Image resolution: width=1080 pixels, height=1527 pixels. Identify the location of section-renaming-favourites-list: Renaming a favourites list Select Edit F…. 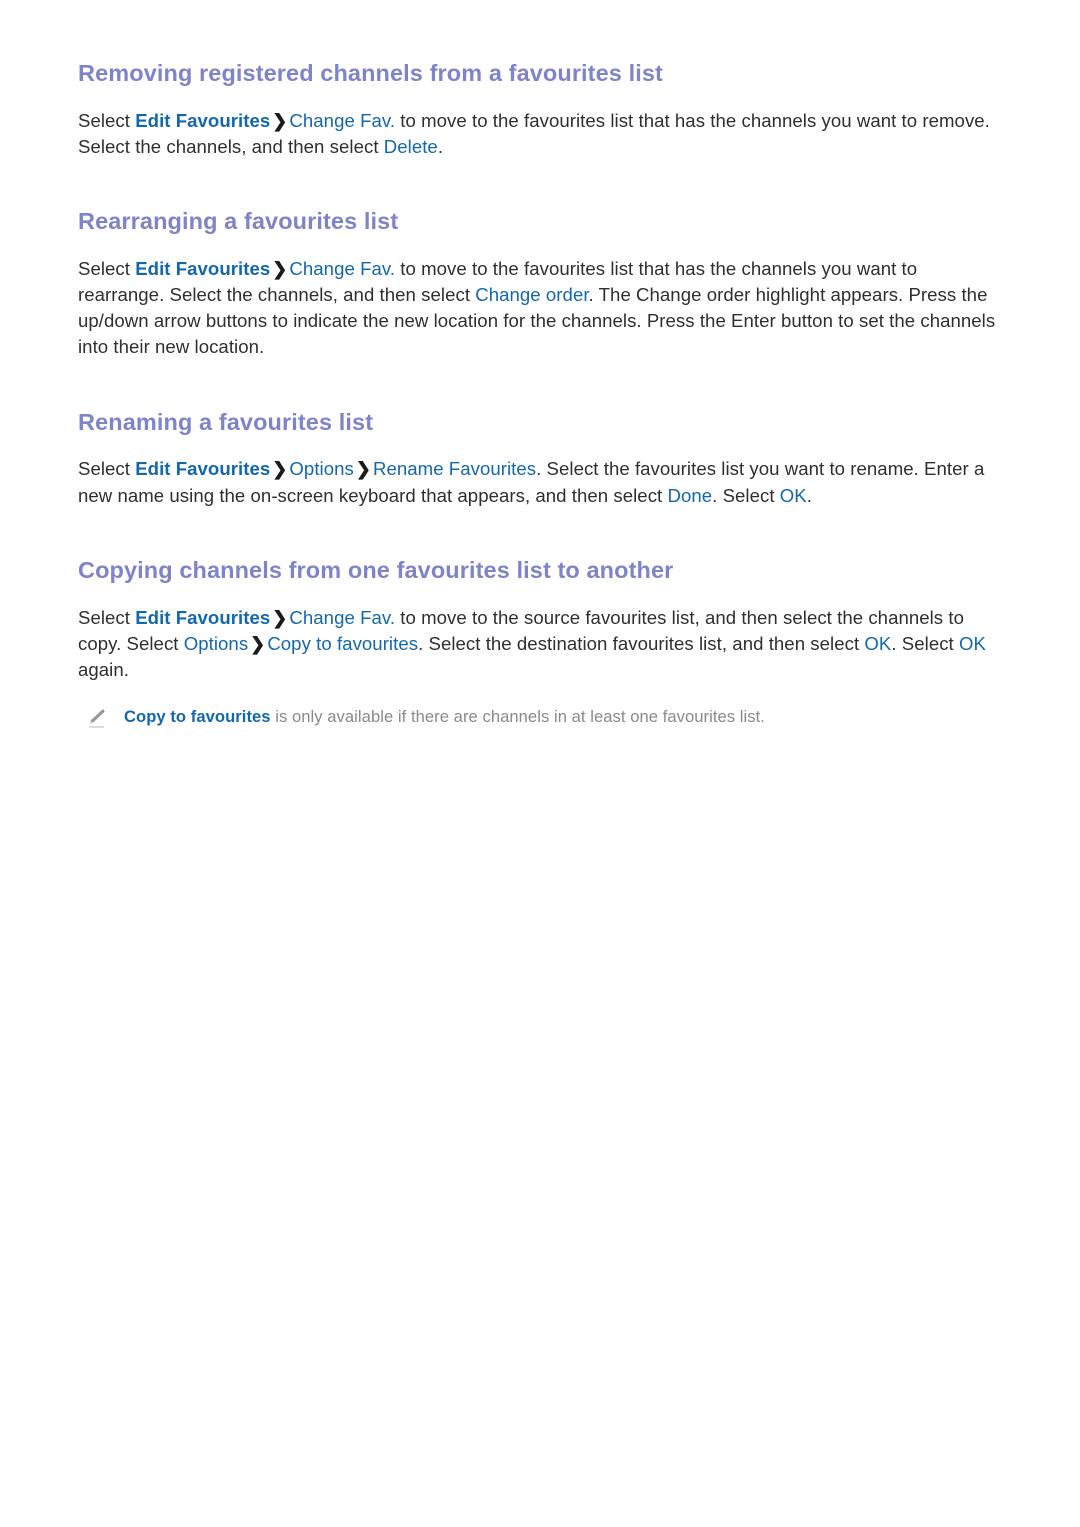
(540, 459).